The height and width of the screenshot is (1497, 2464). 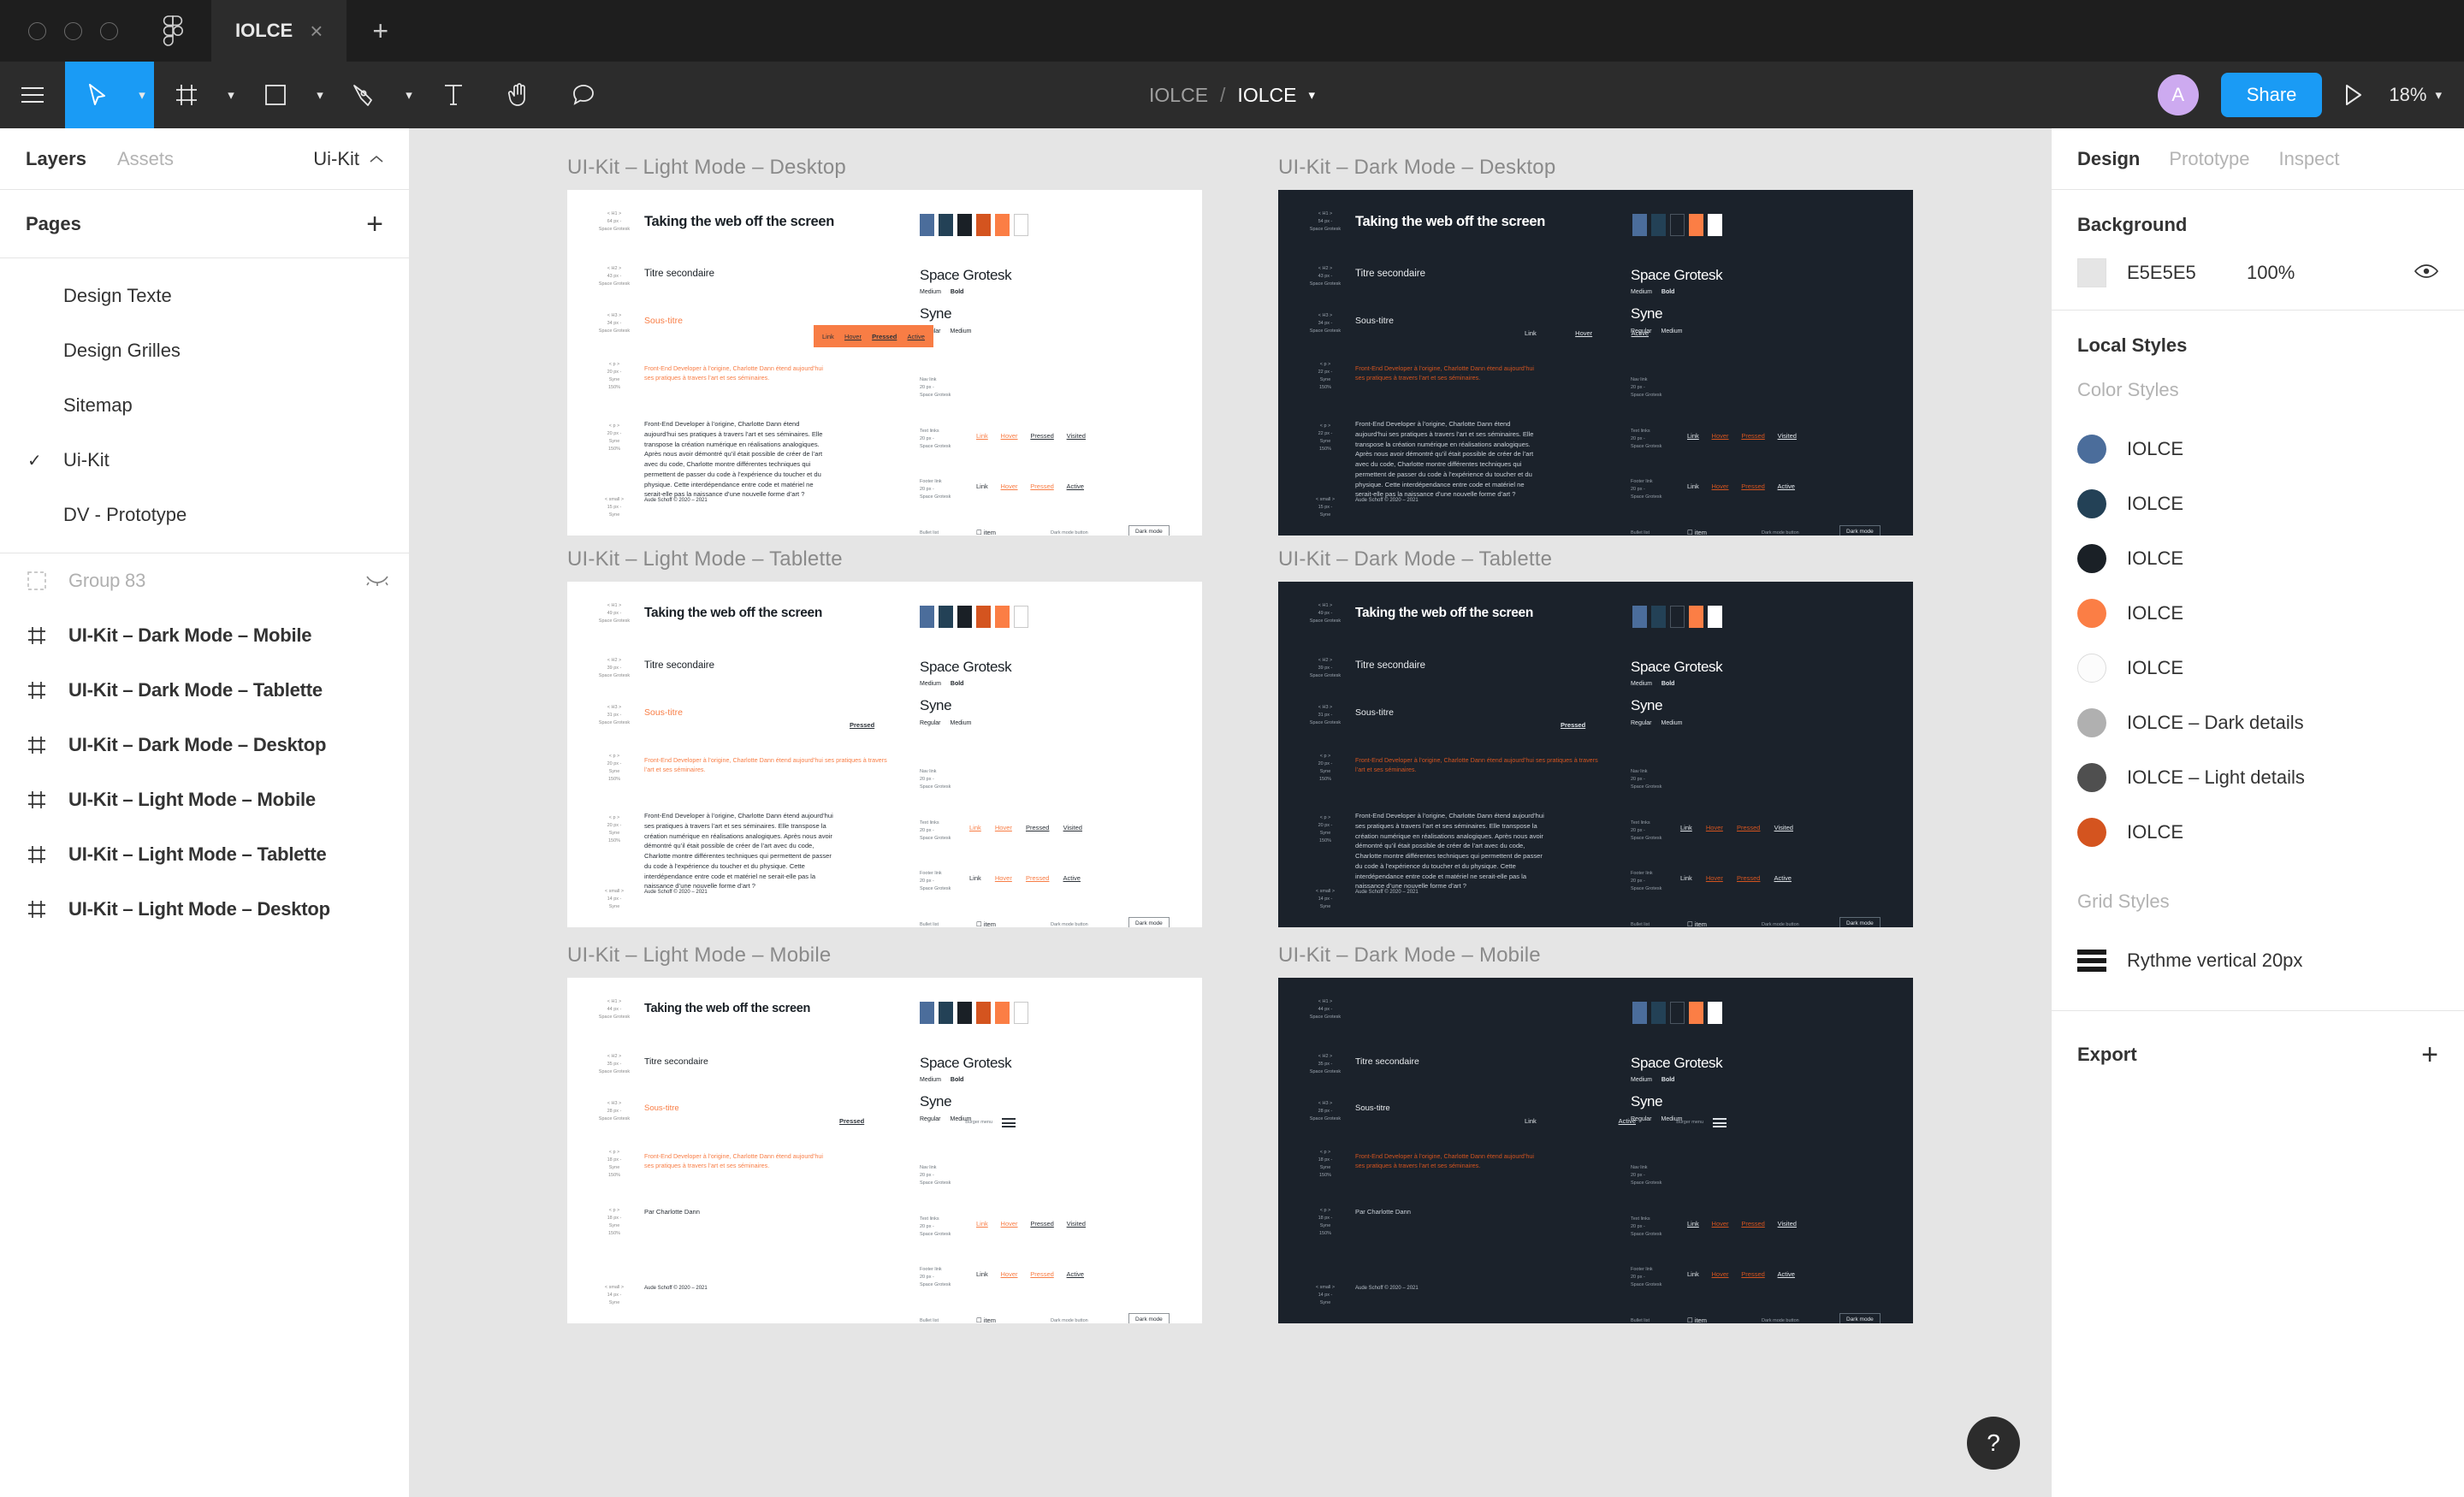 What do you see at coordinates (32, 95) in the screenshot?
I see `hamburger-menu-icon` at bounding box center [32, 95].